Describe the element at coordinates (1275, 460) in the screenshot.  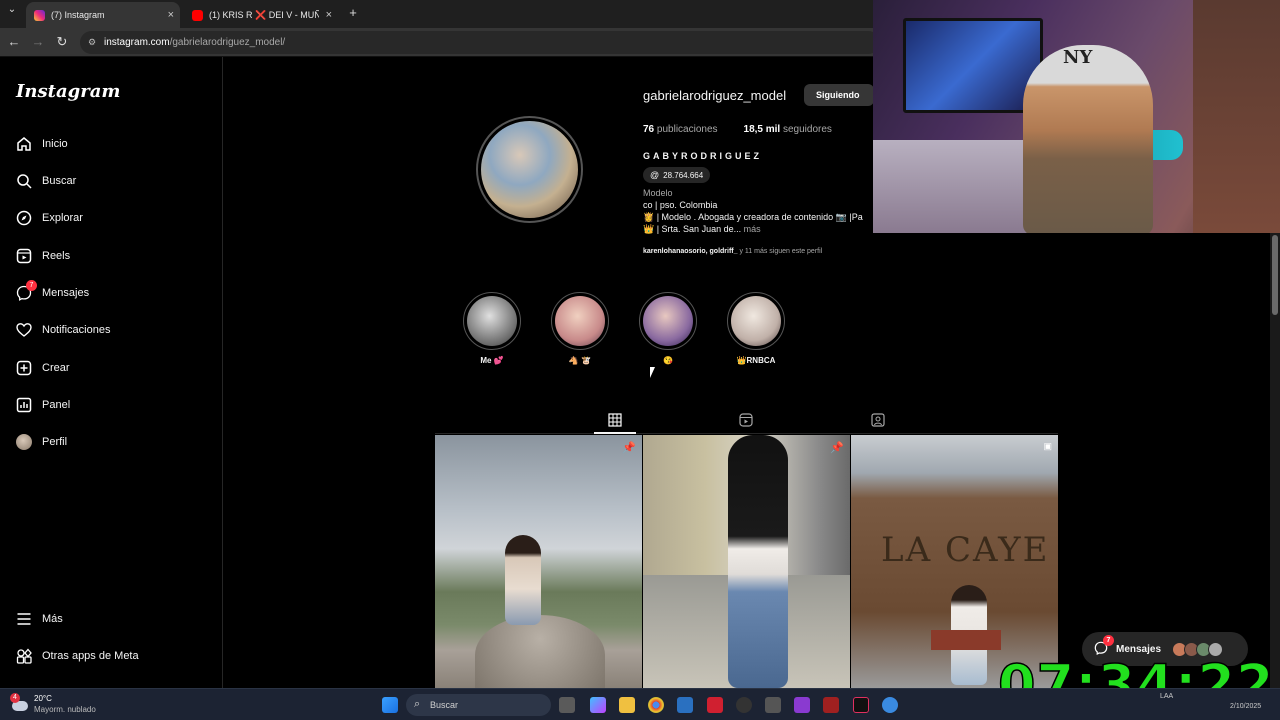
I see `page-scrollbar` at that location.